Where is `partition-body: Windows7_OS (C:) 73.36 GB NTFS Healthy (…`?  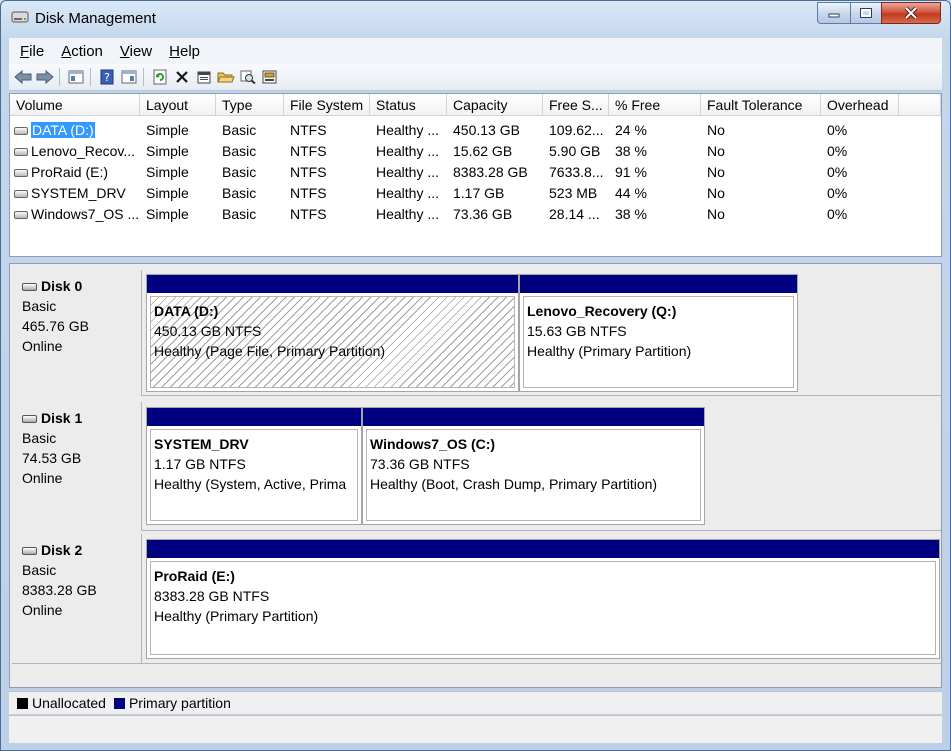 partition-body: Windows7_OS (C:) 73.36 GB NTFS Healthy (… is located at coordinates (533, 475).